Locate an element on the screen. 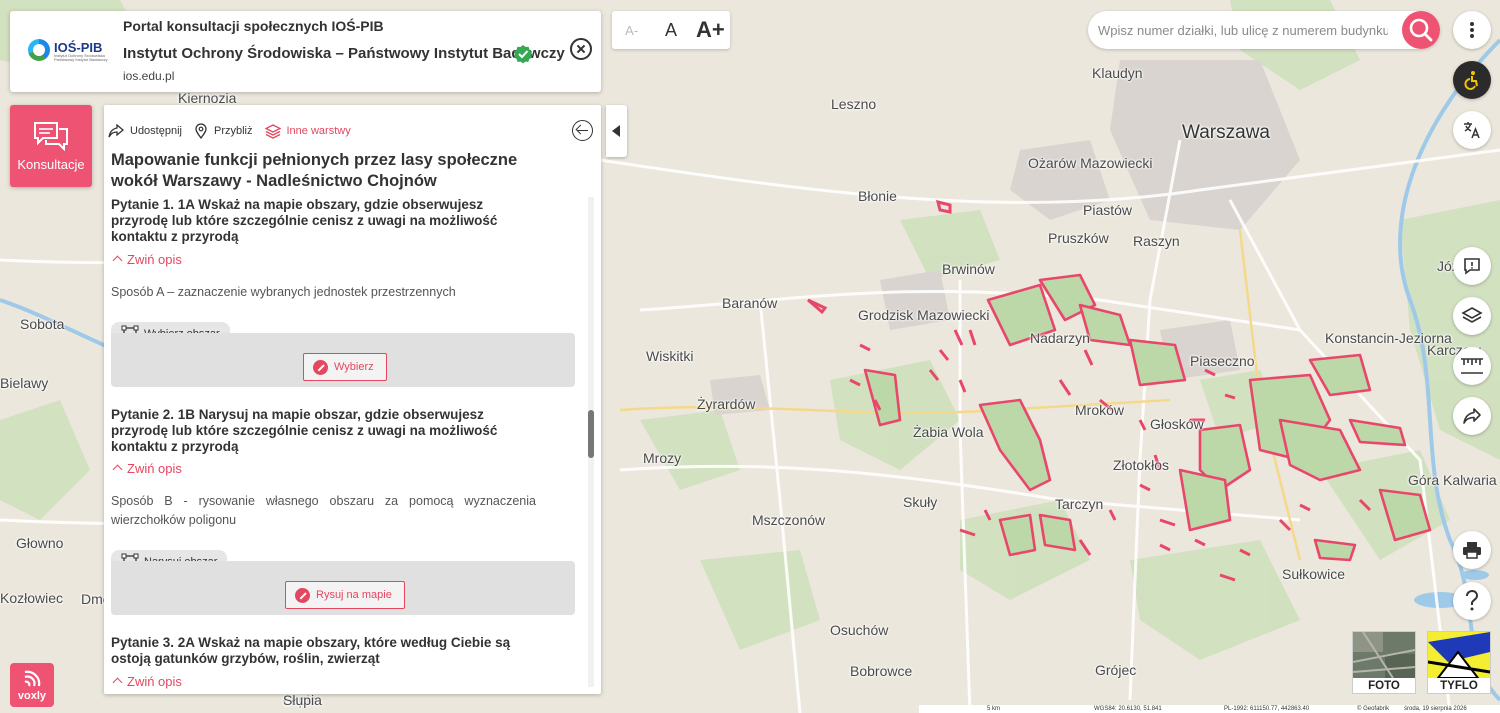 The image size is (1500, 713). basemap-foto-thumb: FOTO is located at coordinates (1384, 662).